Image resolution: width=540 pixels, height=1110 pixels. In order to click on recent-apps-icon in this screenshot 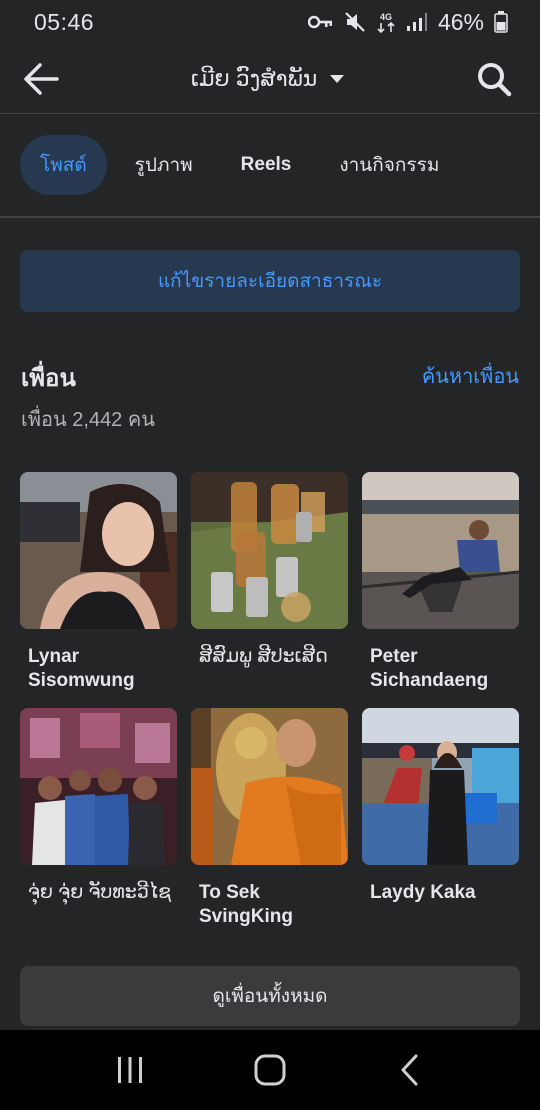, I will do `click(130, 1070)`.